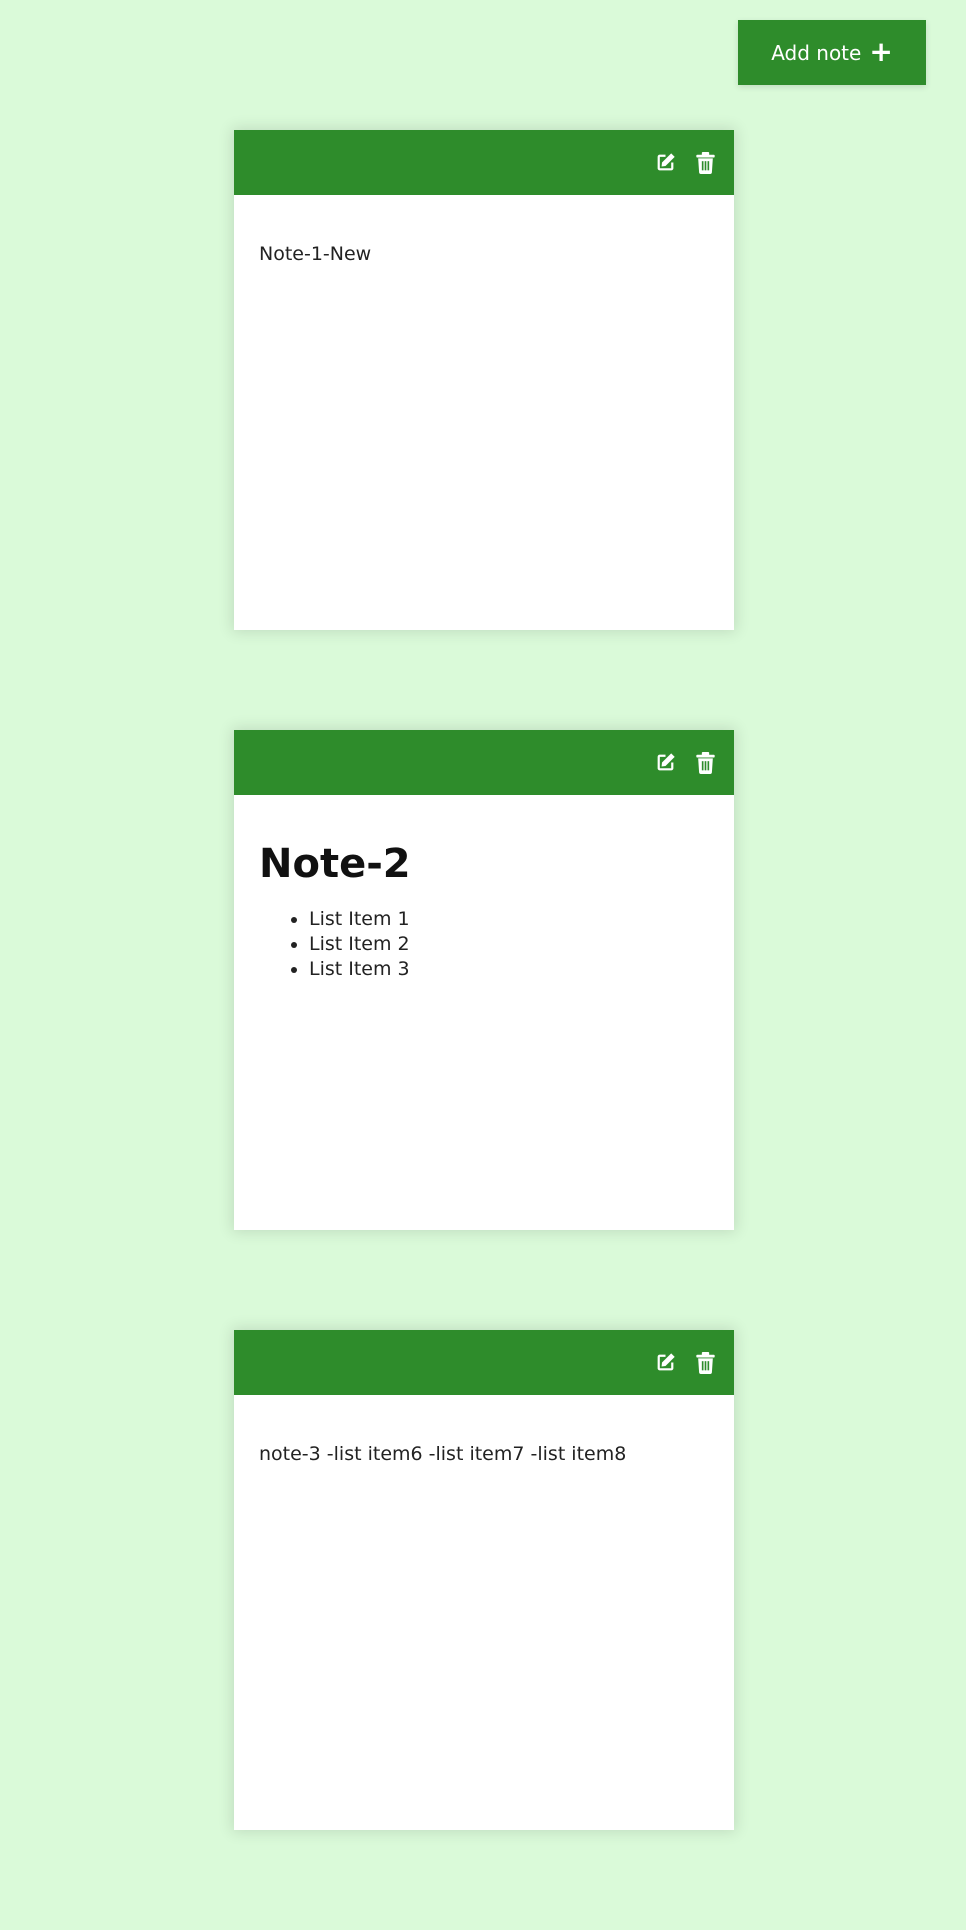 The height and width of the screenshot is (1930, 966). I want to click on list-item: List Item 2, so click(509, 944).